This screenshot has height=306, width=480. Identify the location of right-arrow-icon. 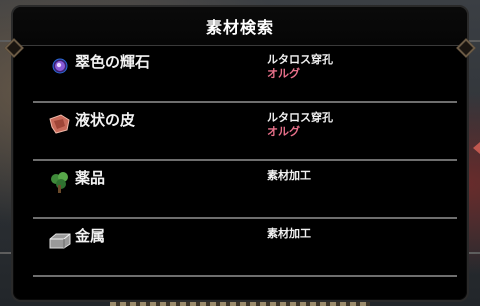
(476, 148).